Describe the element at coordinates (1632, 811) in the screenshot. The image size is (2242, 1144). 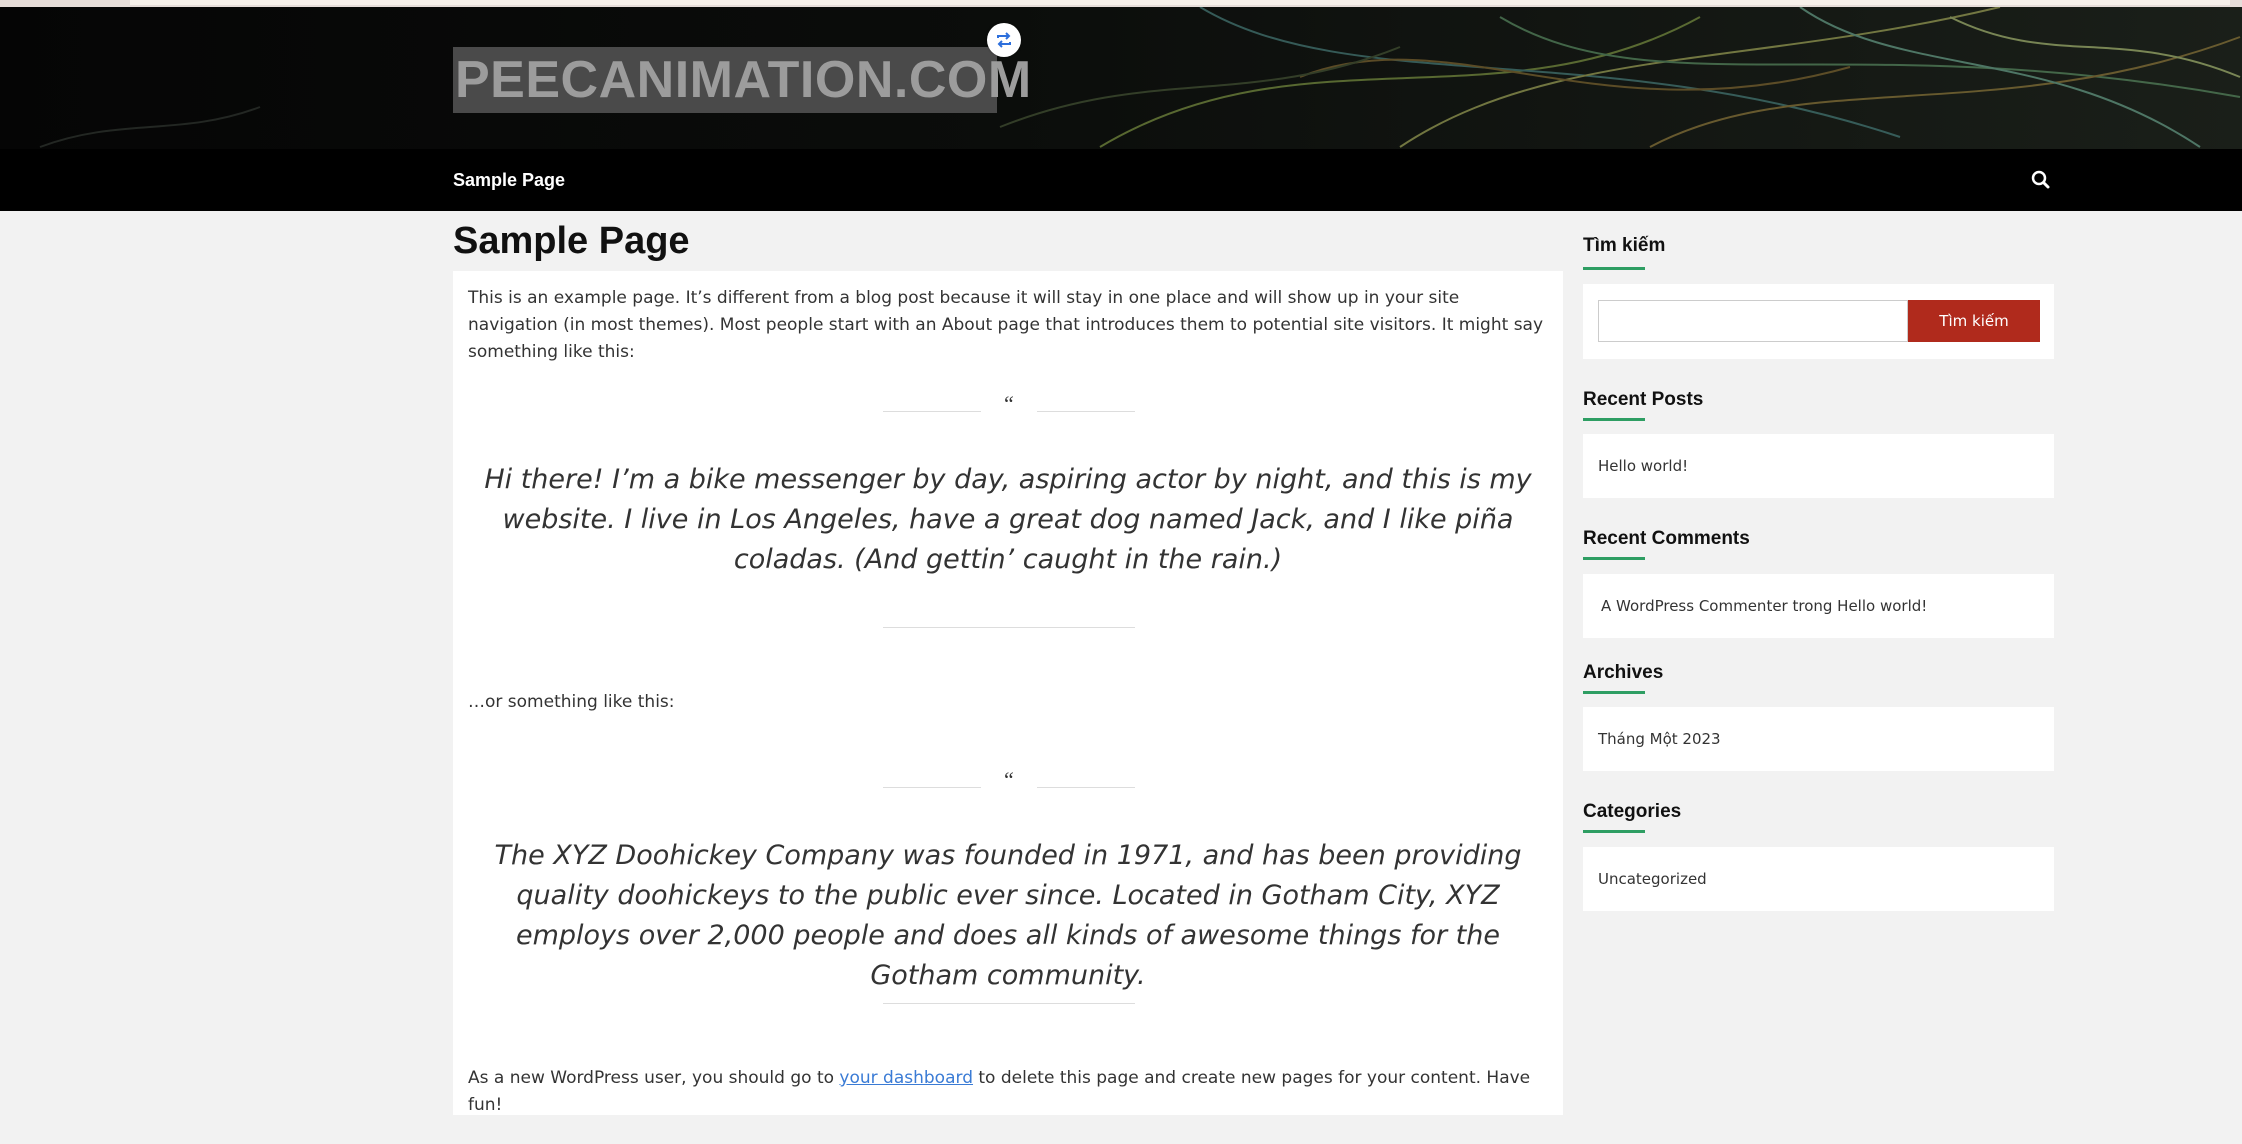
I see `categories-title: Categories` at that location.